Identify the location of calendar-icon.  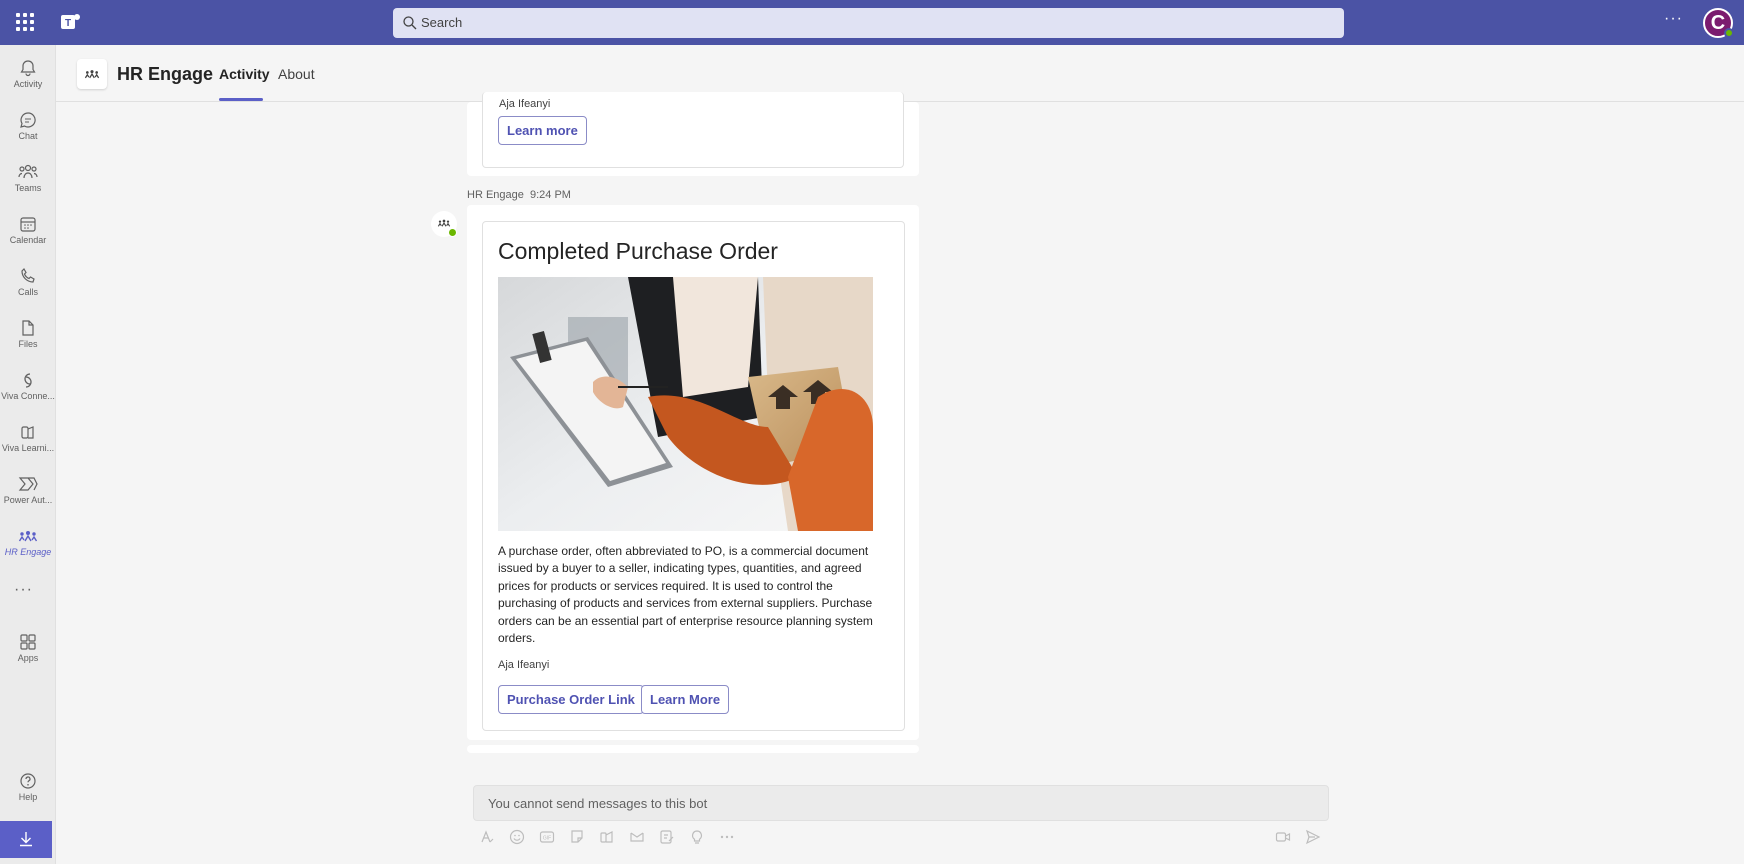
(28, 224).